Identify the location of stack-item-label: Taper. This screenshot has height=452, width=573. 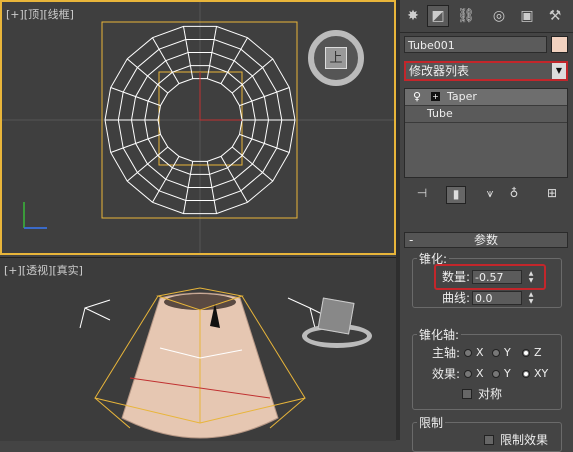
(462, 96).